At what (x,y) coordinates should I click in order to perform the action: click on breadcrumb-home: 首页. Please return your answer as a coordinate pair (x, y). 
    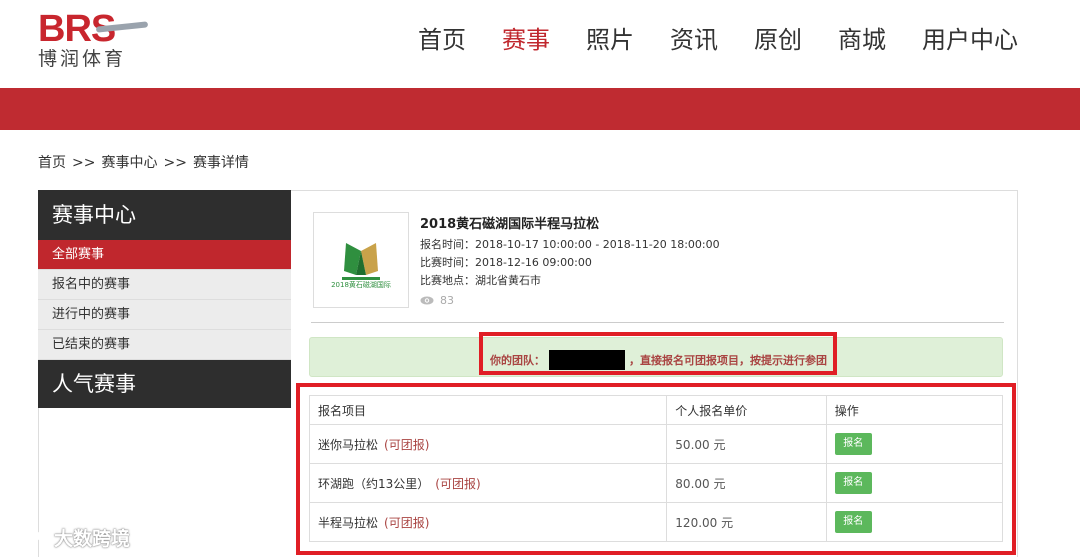
    Looking at the image, I should click on (52, 163).